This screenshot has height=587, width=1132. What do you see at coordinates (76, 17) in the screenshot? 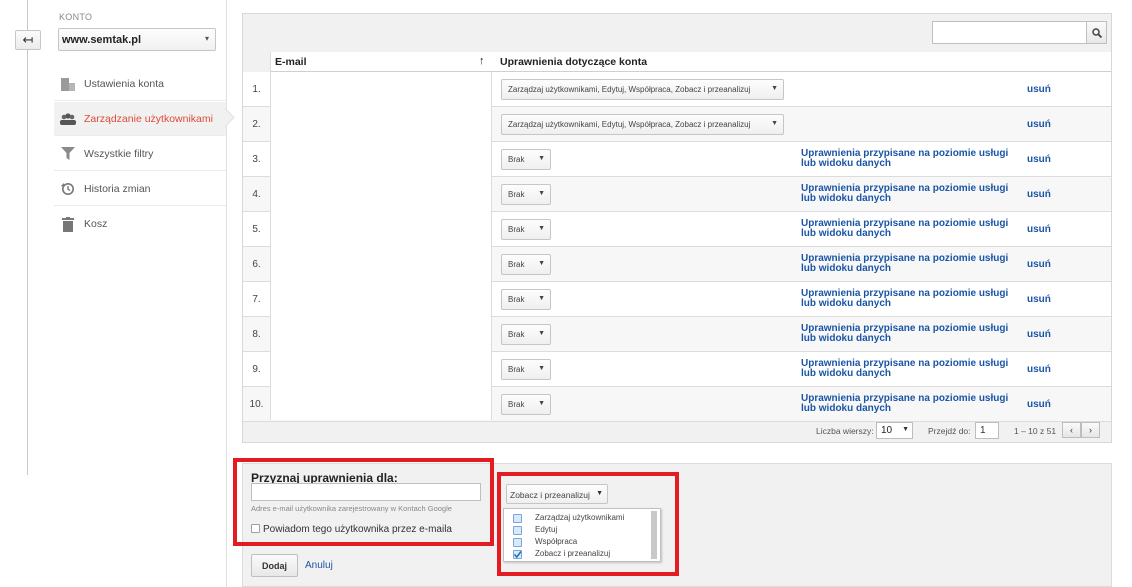
I see `account-section-label: KONTO` at bounding box center [76, 17].